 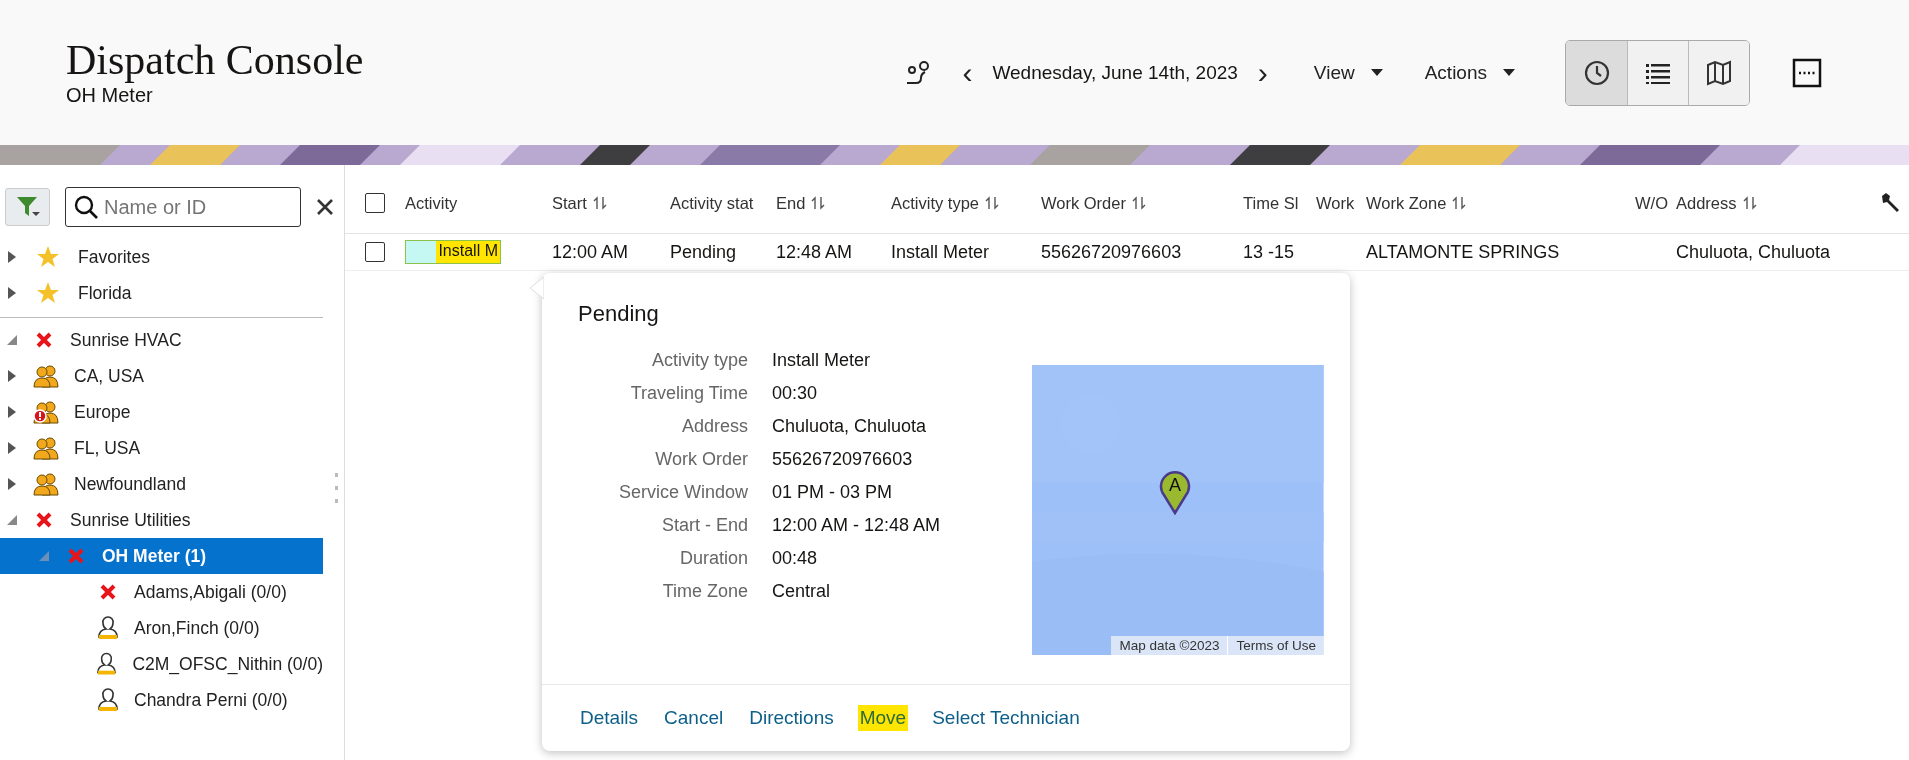 I want to click on action-link: Details, so click(x=609, y=718).